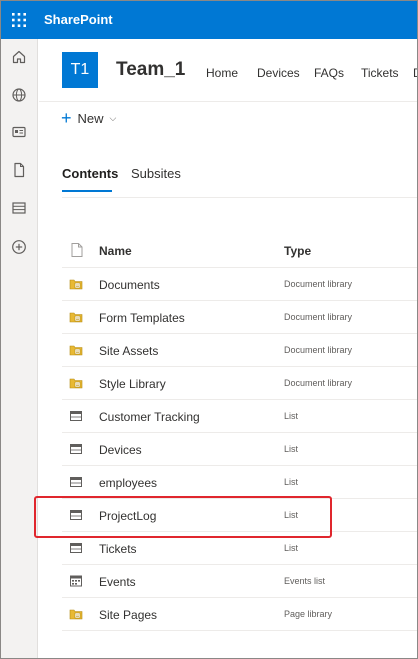 This screenshot has height=659, width=418. Describe the element at coordinates (128, 351) in the screenshot. I see `item-name-link: Site Assets` at that location.